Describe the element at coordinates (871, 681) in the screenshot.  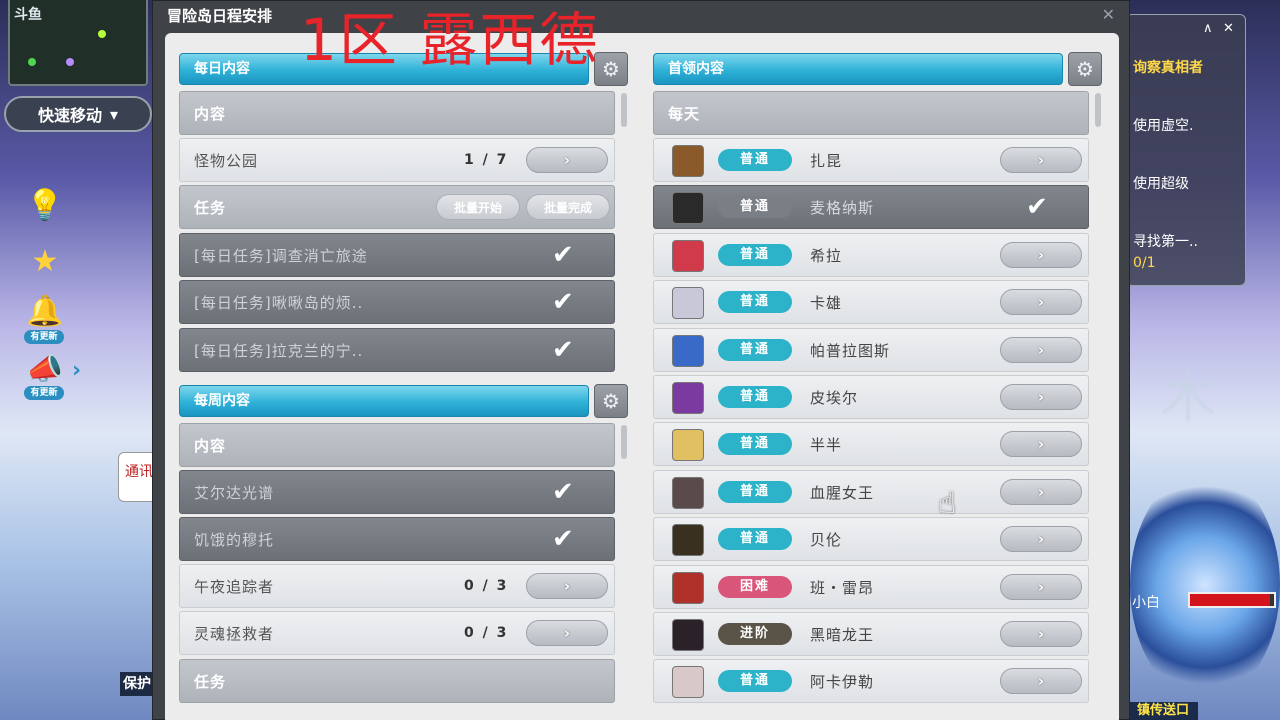
I see `boss-row: 普通 阿卡伊勒 ›` at that location.